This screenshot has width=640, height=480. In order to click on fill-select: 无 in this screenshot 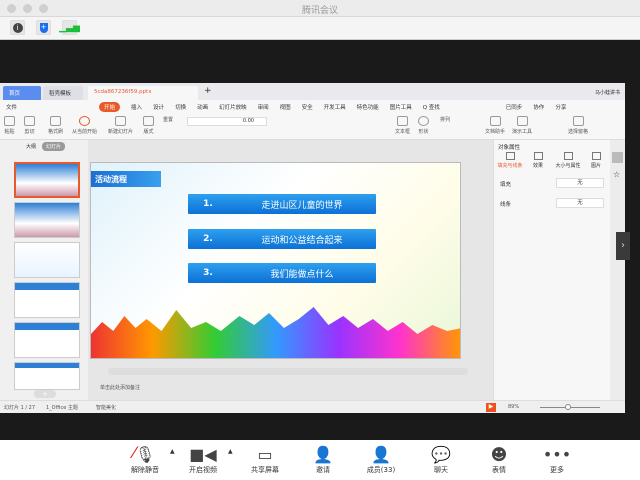, I will do `click(580, 183)`.